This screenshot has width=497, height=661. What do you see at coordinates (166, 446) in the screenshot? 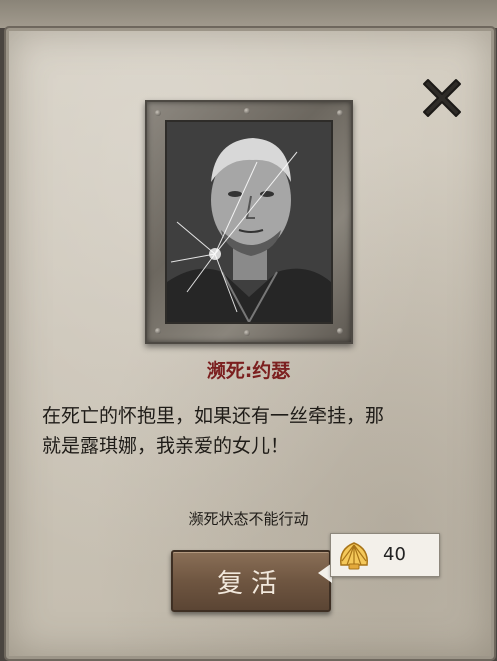
I see `quote-line: 就是露琪娜，我亲爱的女儿！` at bounding box center [166, 446].